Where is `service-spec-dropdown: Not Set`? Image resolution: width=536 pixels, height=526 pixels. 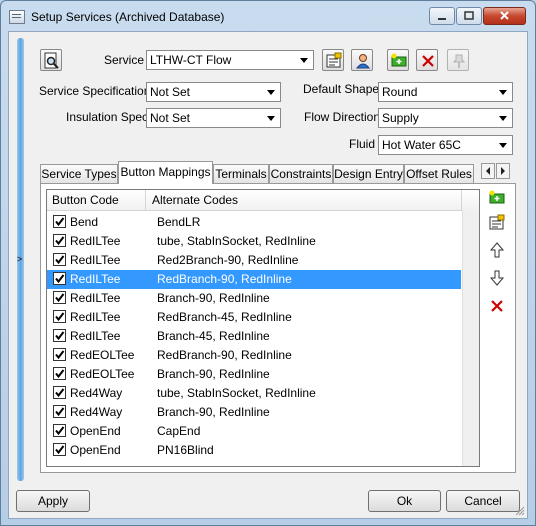 service-spec-dropdown: Not Set is located at coordinates (213, 92).